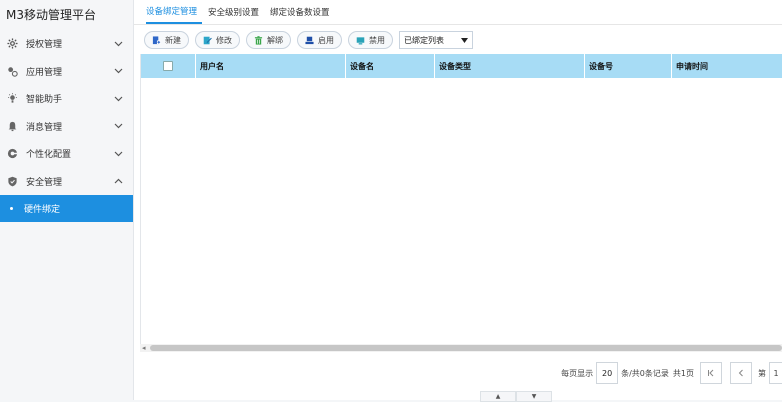  Describe the element at coordinates (66, 208) in the screenshot. I see `sidebar-subitem-hardware-binding: 硬件绑定` at that location.